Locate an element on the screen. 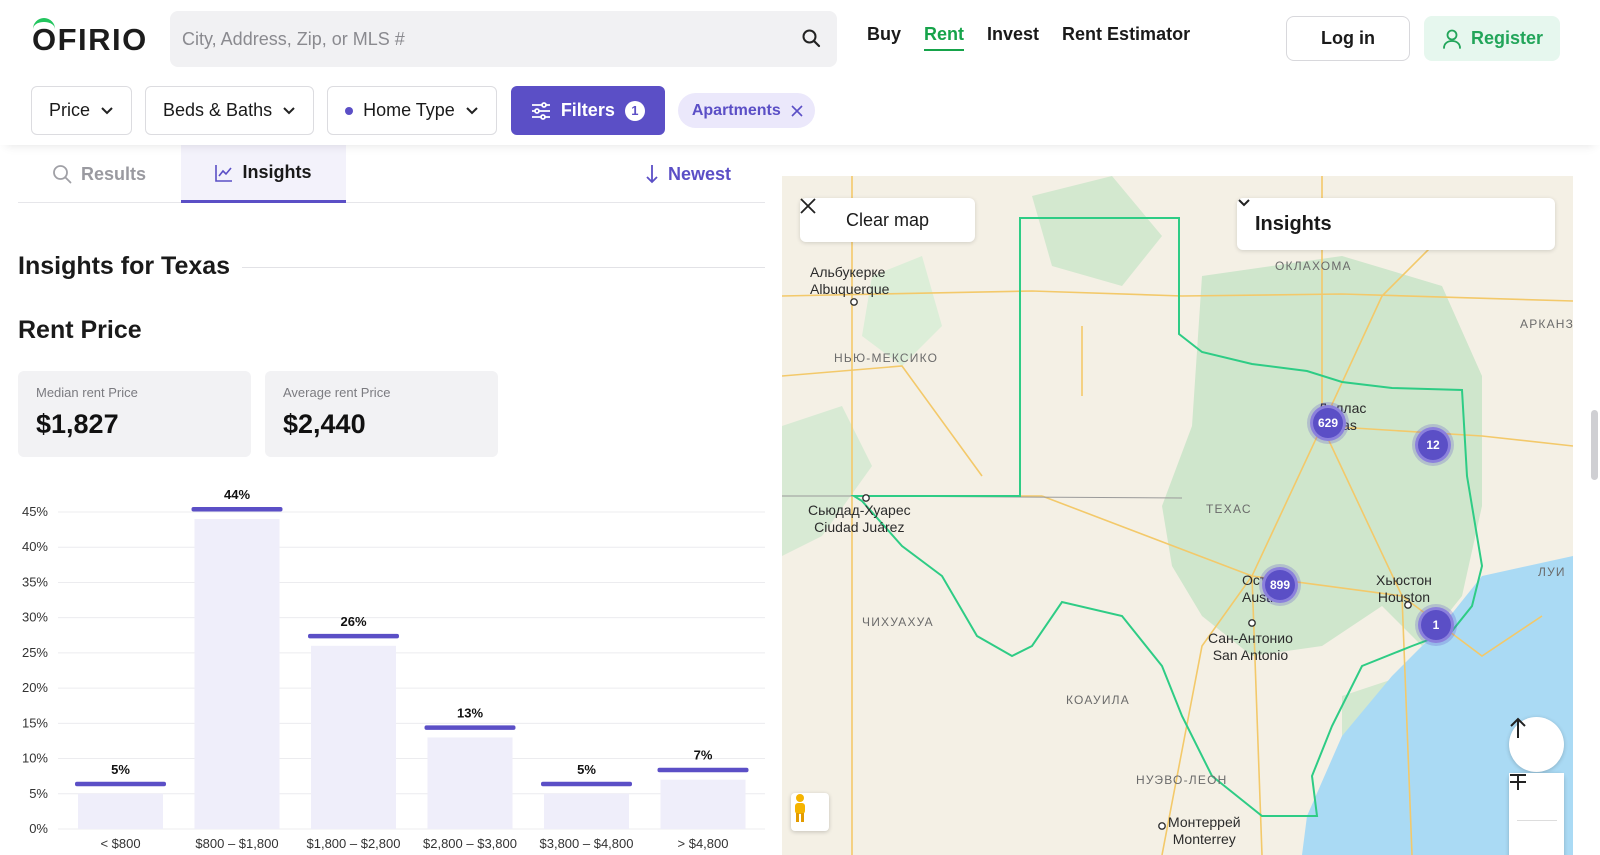  bar-value-label: 26% is located at coordinates (353, 621).